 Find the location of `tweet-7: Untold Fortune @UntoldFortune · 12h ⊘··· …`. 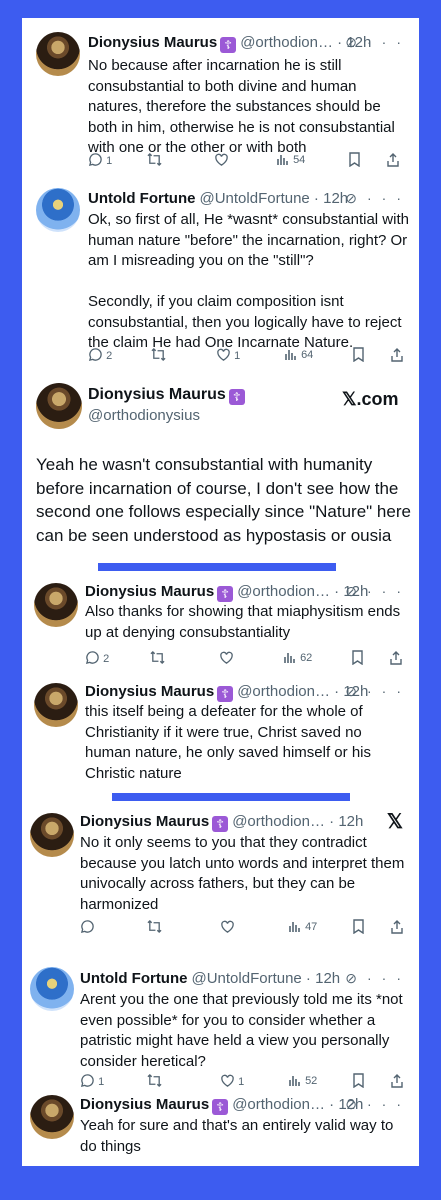

tweet-7: Untold Fortune @UntoldFortune · 12h ⊘··· … is located at coordinates (220, 1021).